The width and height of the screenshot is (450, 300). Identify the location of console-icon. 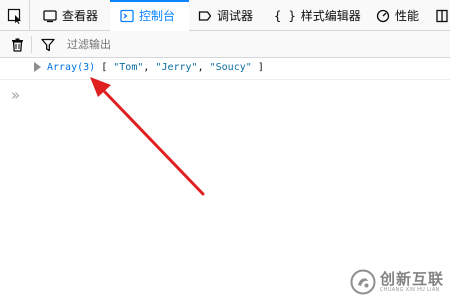
(127, 16).